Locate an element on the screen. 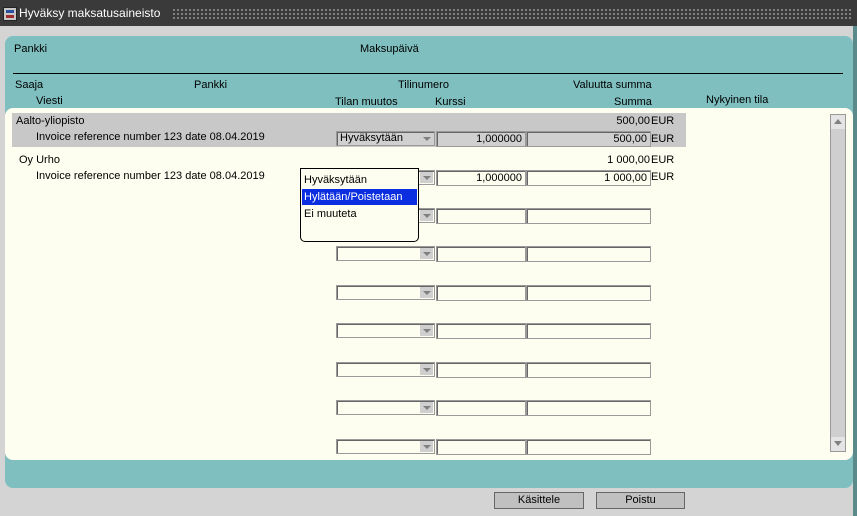 This screenshot has width=857, height=516. maksupaiva-header-label: Maksupäivä is located at coordinates (389, 49).